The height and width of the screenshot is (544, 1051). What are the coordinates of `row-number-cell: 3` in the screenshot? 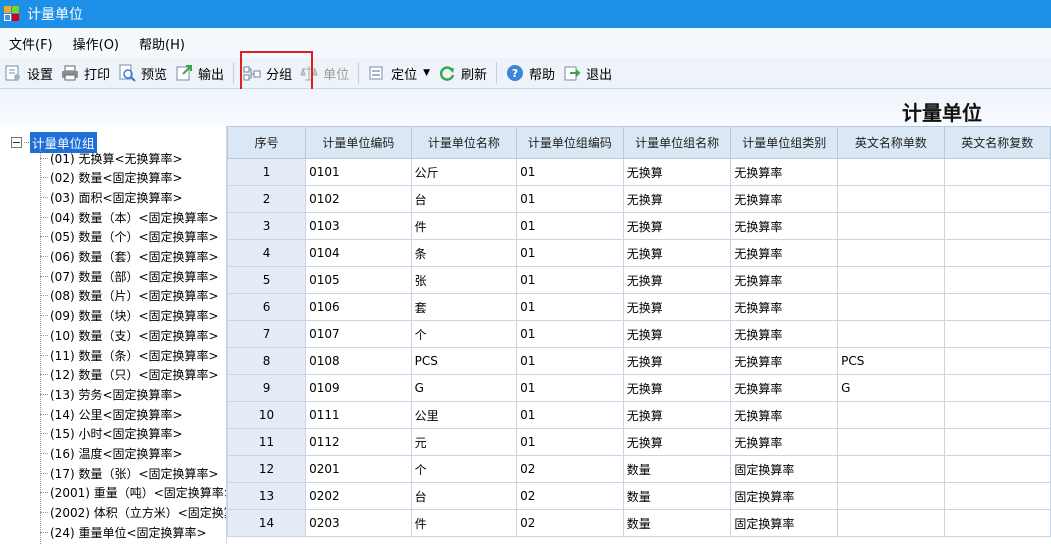 It's located at (267, 226).